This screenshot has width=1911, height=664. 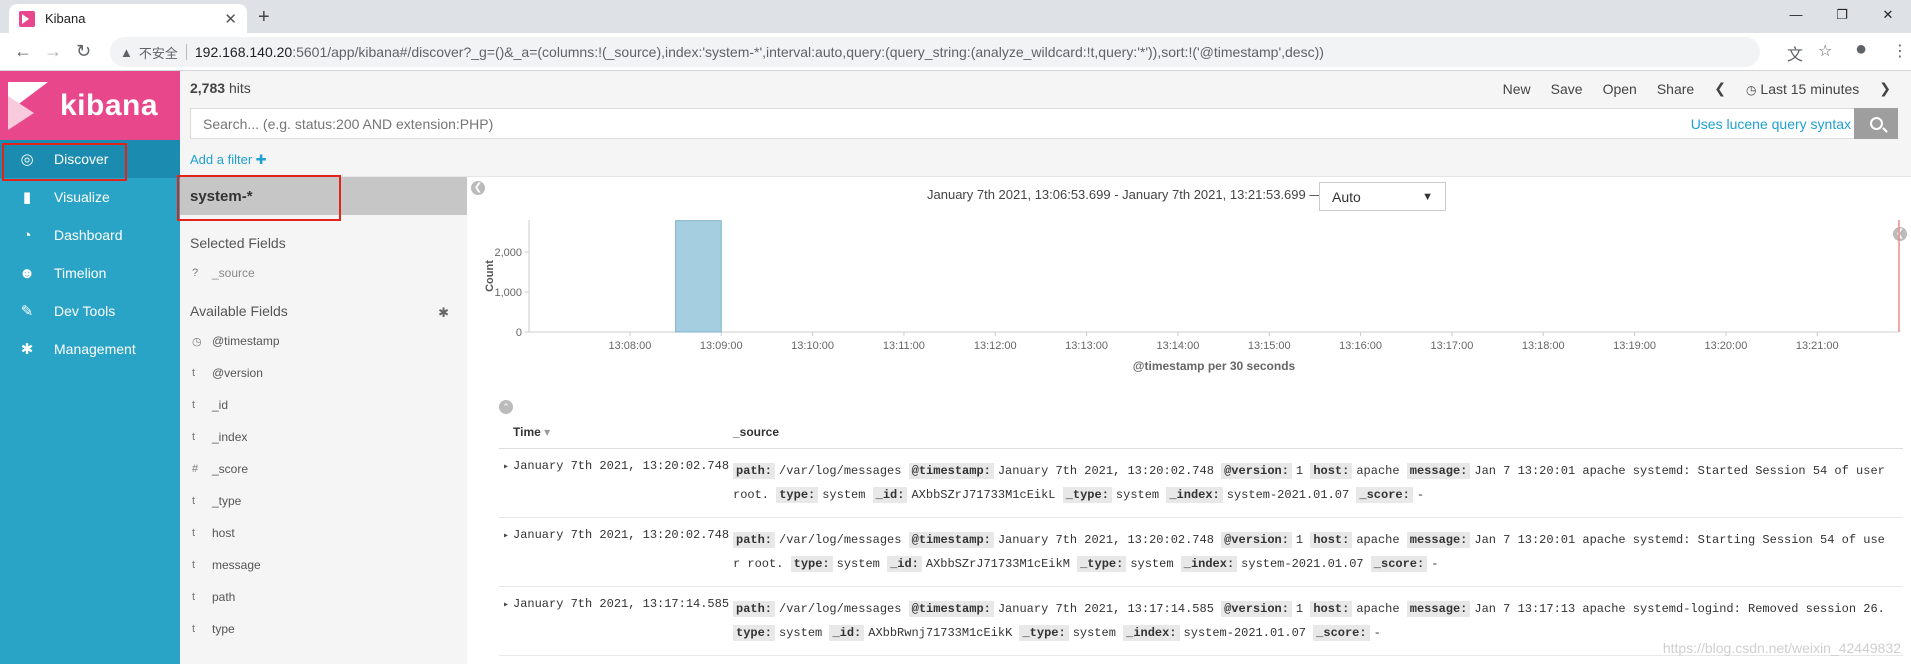 What do you see at coordinates (237, 373) in the screenshot?
I see `field-name: @version` at bounding box center [237, 373].